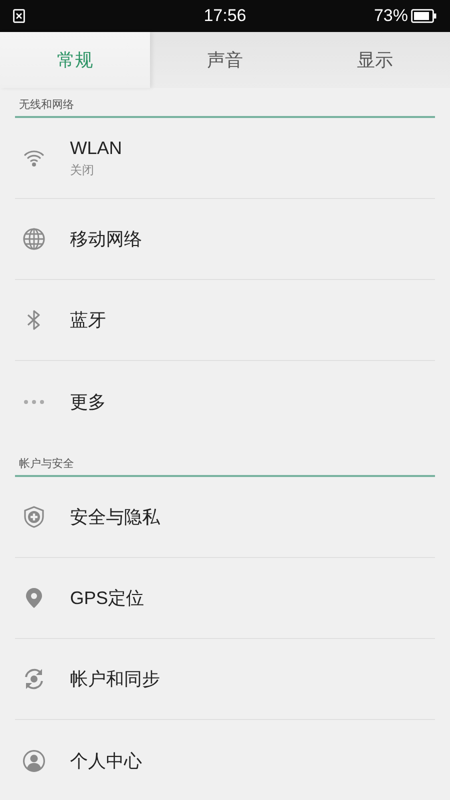 The height and width of the screenshot is (800, 450). Describe the element at coordinates (225, 760) in the screenshot. I see `settings-item: 个人中心` at that location.